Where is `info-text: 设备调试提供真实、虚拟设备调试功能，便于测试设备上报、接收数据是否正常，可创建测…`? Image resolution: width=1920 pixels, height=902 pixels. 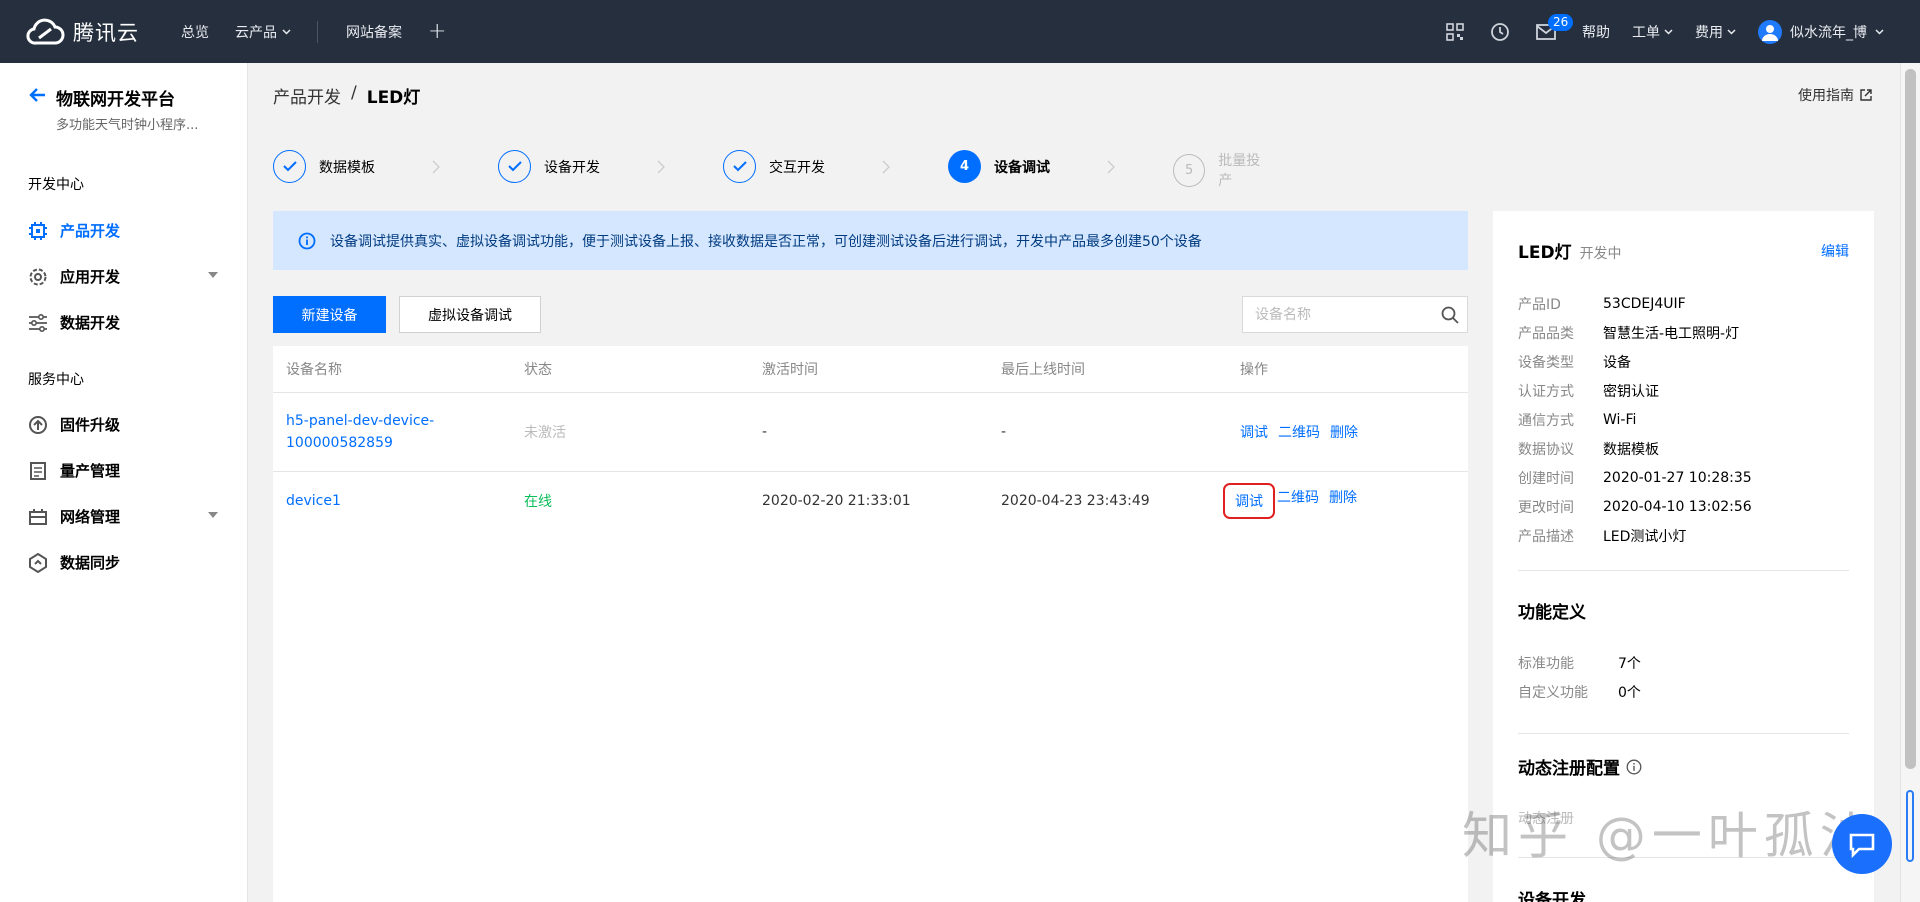 info-text: 设备调试提供真实、虚拟设备调试功能，便于测试设备上报、接收数据是否正常，可创建测… is located at coordinates (766, 241).